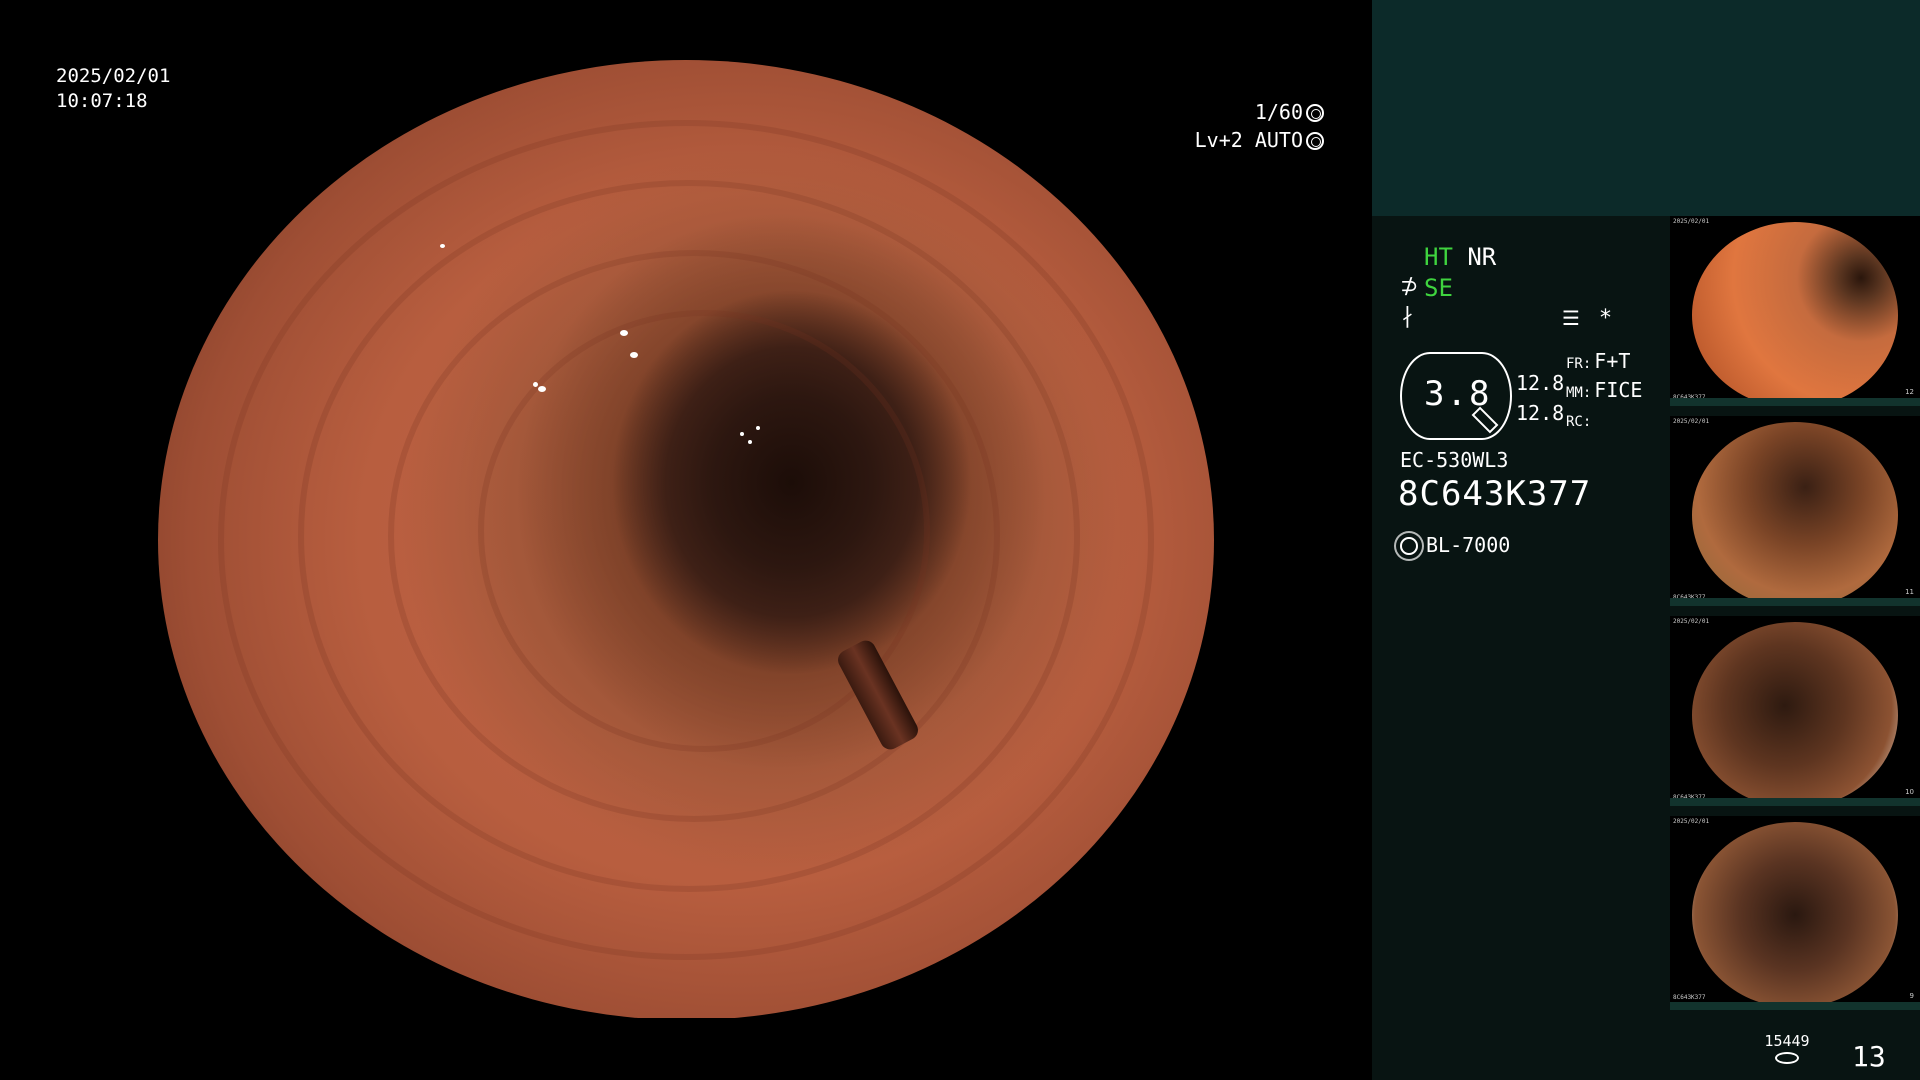  Describe the element at coordinates (1579, 364) in the screenshot. I see `fr-label: FR:` at that location.